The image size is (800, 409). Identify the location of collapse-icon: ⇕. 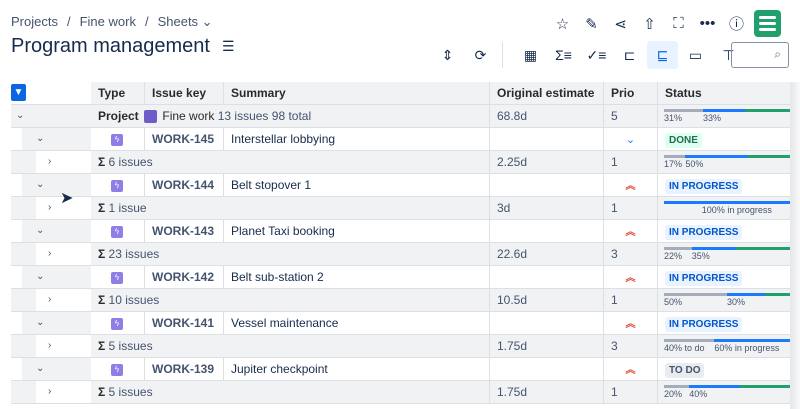
(447, 55).